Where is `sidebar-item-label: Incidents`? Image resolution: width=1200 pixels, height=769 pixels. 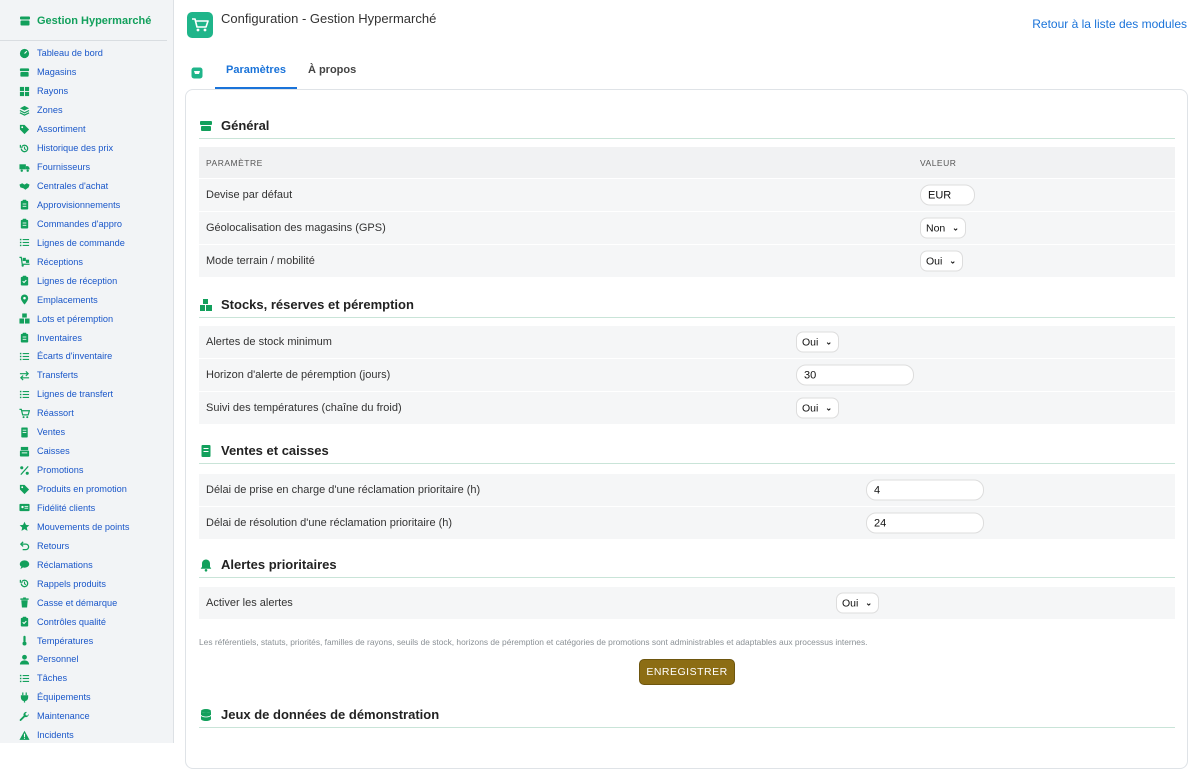 sidebar-item-label: Incidents is located at coordinates (55, 735).